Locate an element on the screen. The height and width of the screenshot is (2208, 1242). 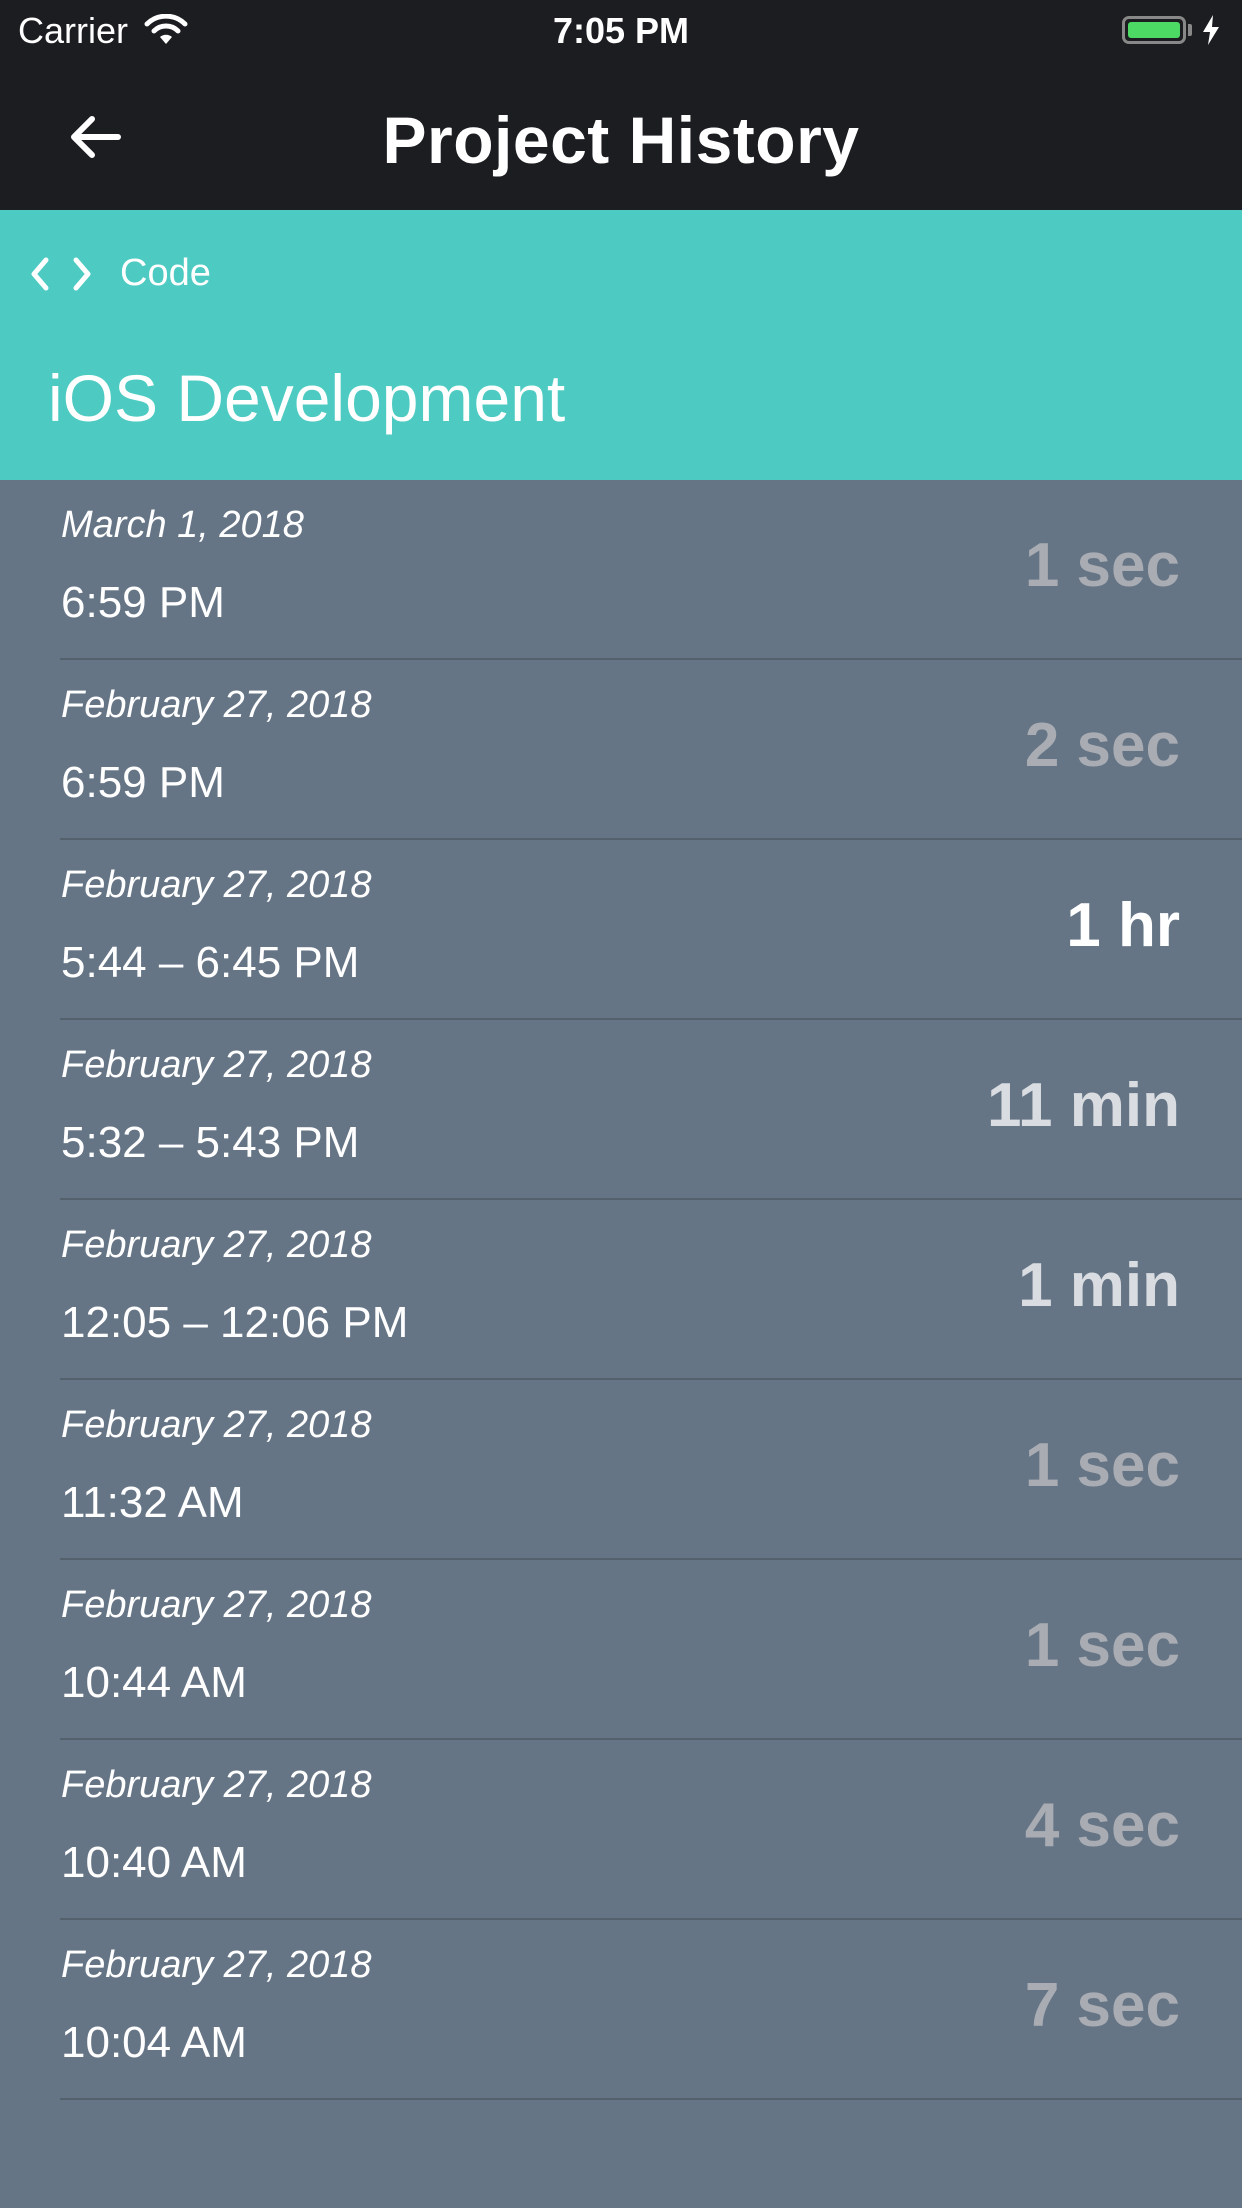
session-time-range: 10:40 AM is located at coordinates (154, 1862).